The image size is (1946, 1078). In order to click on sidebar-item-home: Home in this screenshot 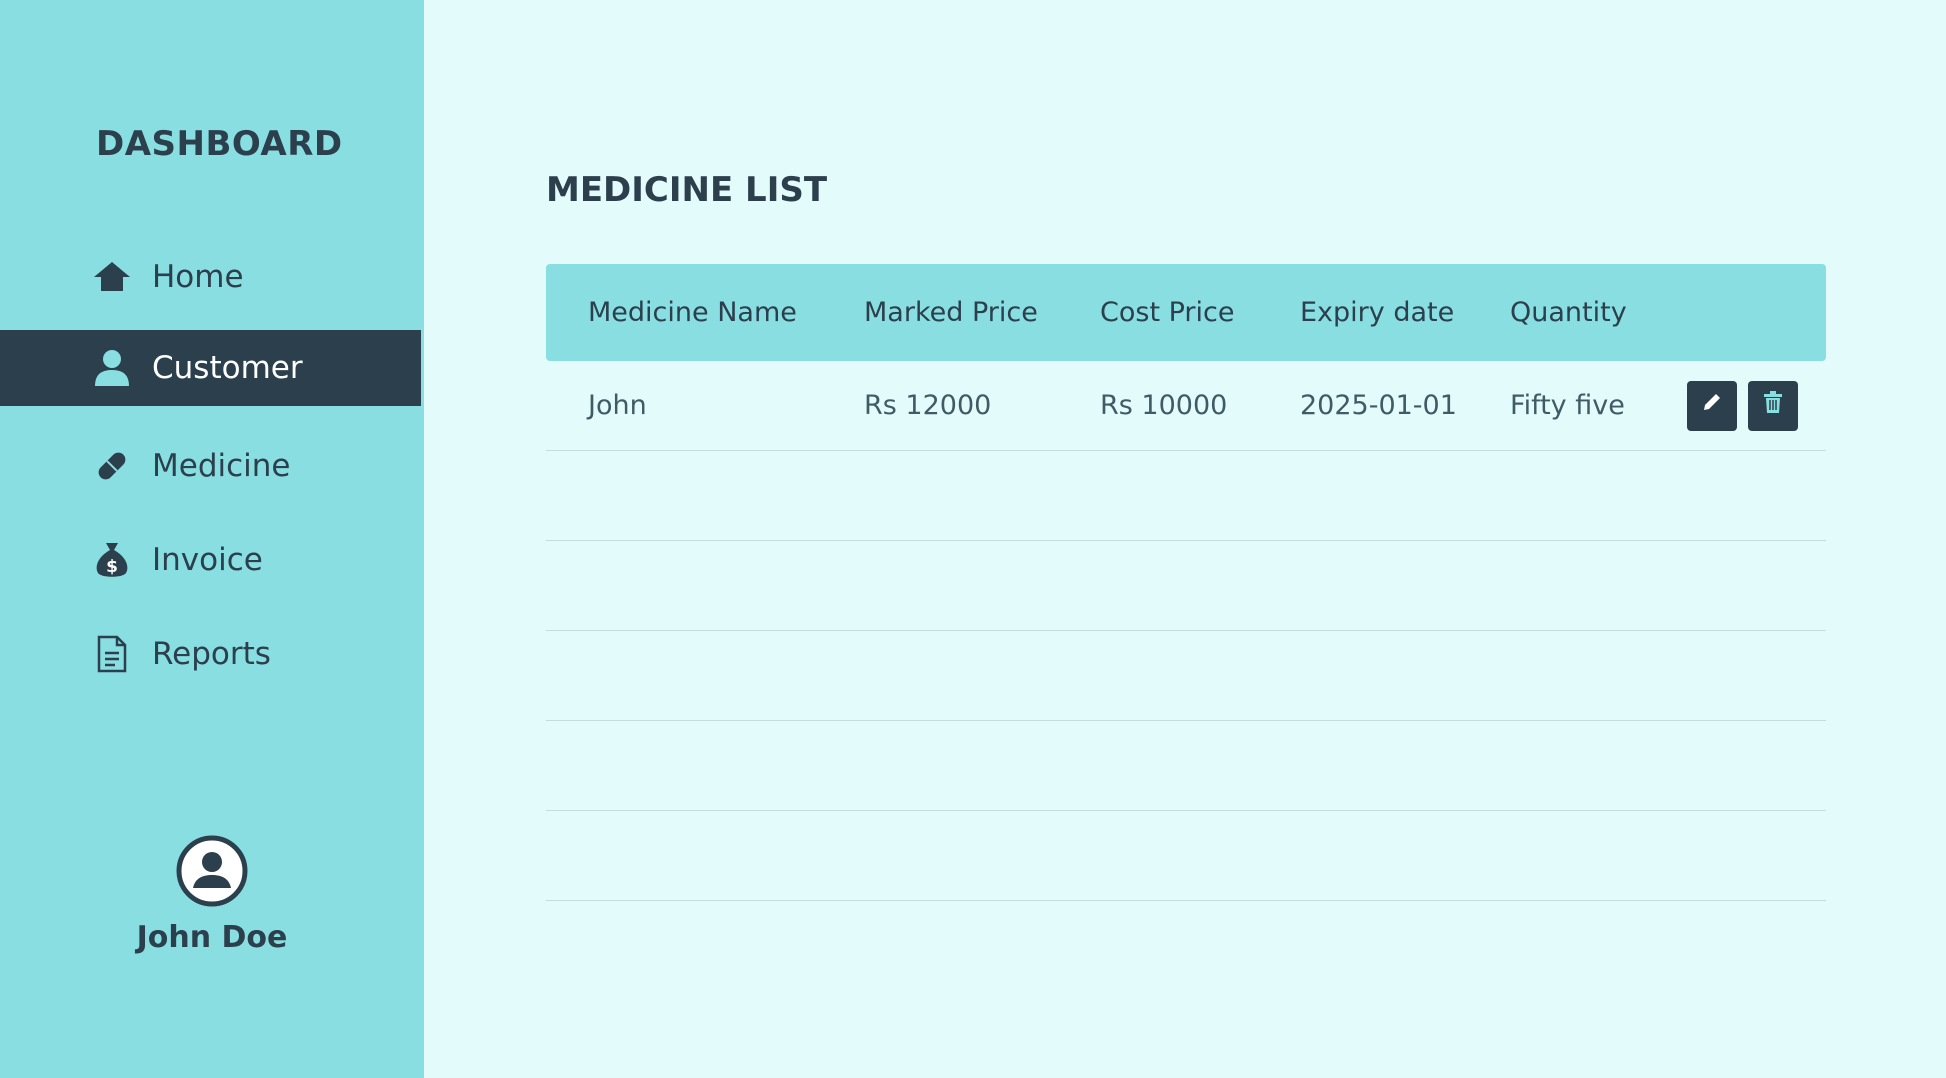, I will do `click(210, 277)`.